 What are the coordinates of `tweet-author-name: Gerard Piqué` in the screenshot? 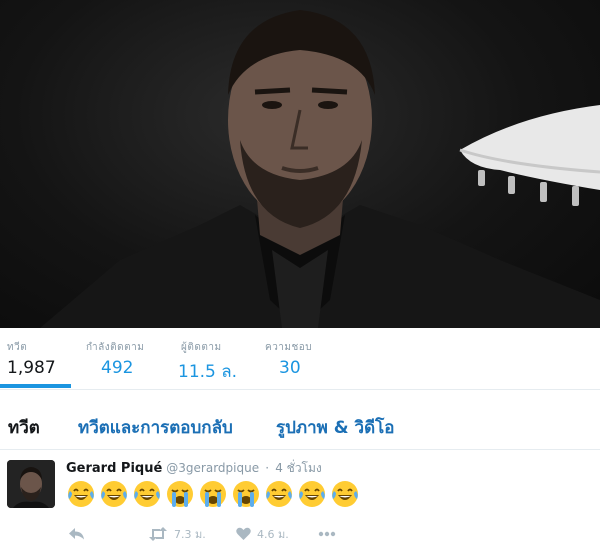 It's located at (114, 468).